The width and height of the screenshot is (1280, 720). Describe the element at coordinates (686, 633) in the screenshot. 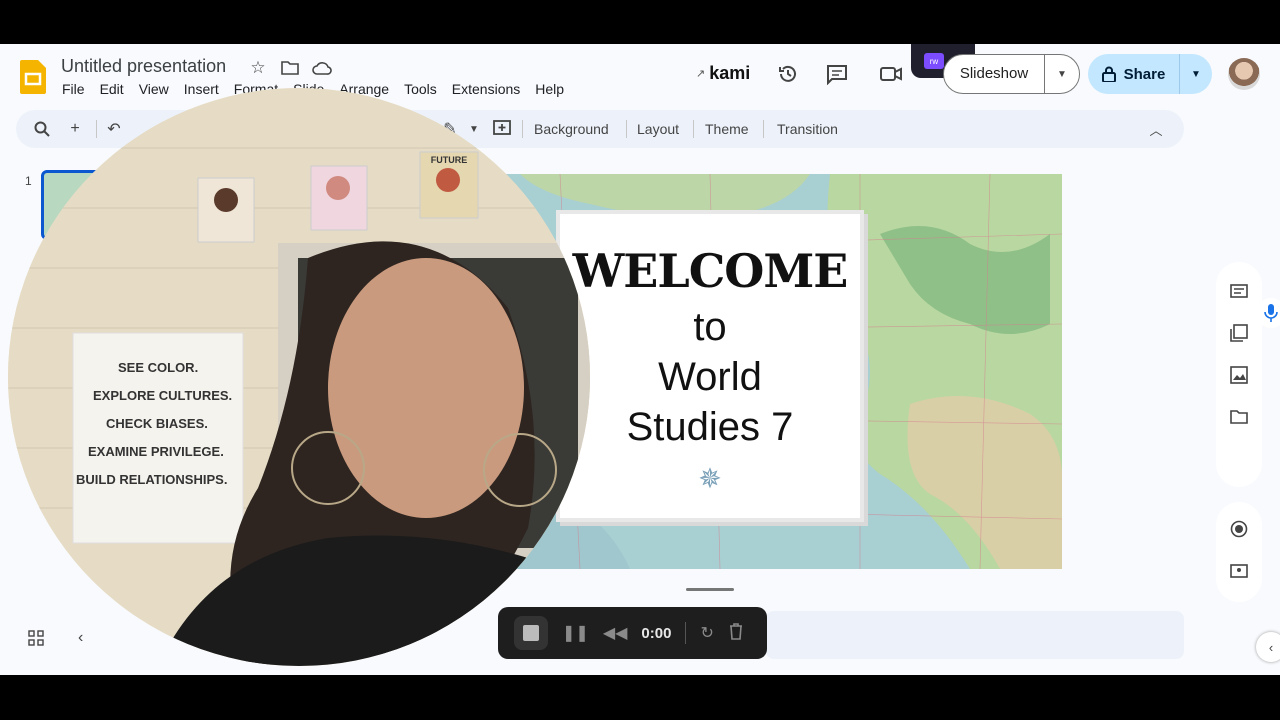

I see `recorder-divider` at that location.